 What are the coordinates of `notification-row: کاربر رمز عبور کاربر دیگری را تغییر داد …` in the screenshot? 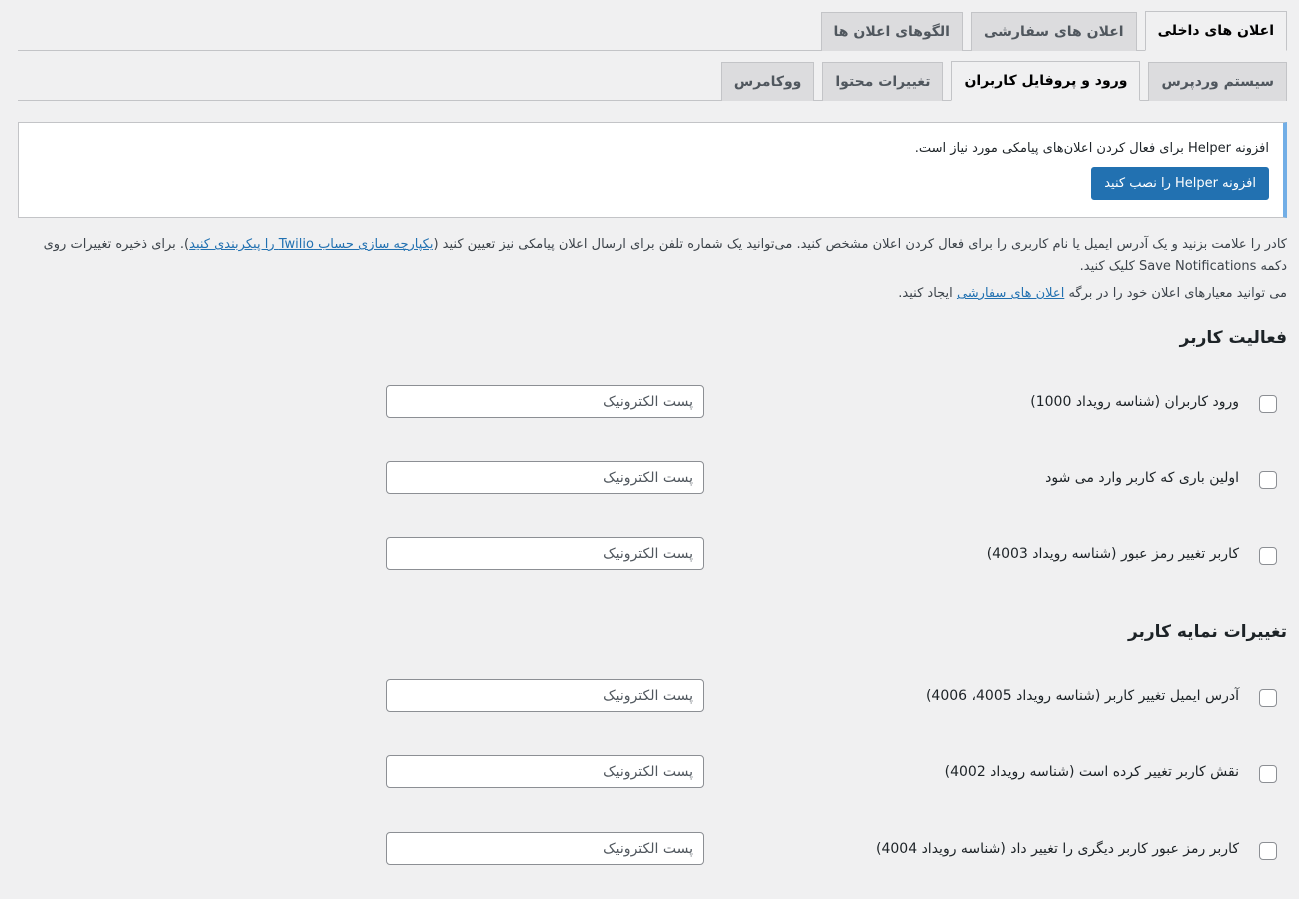 It's located at (638, 853).